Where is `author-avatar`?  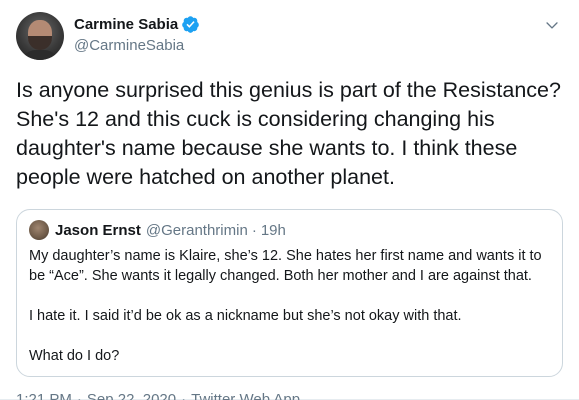 author-avatar is located at coordinates (40, 36).